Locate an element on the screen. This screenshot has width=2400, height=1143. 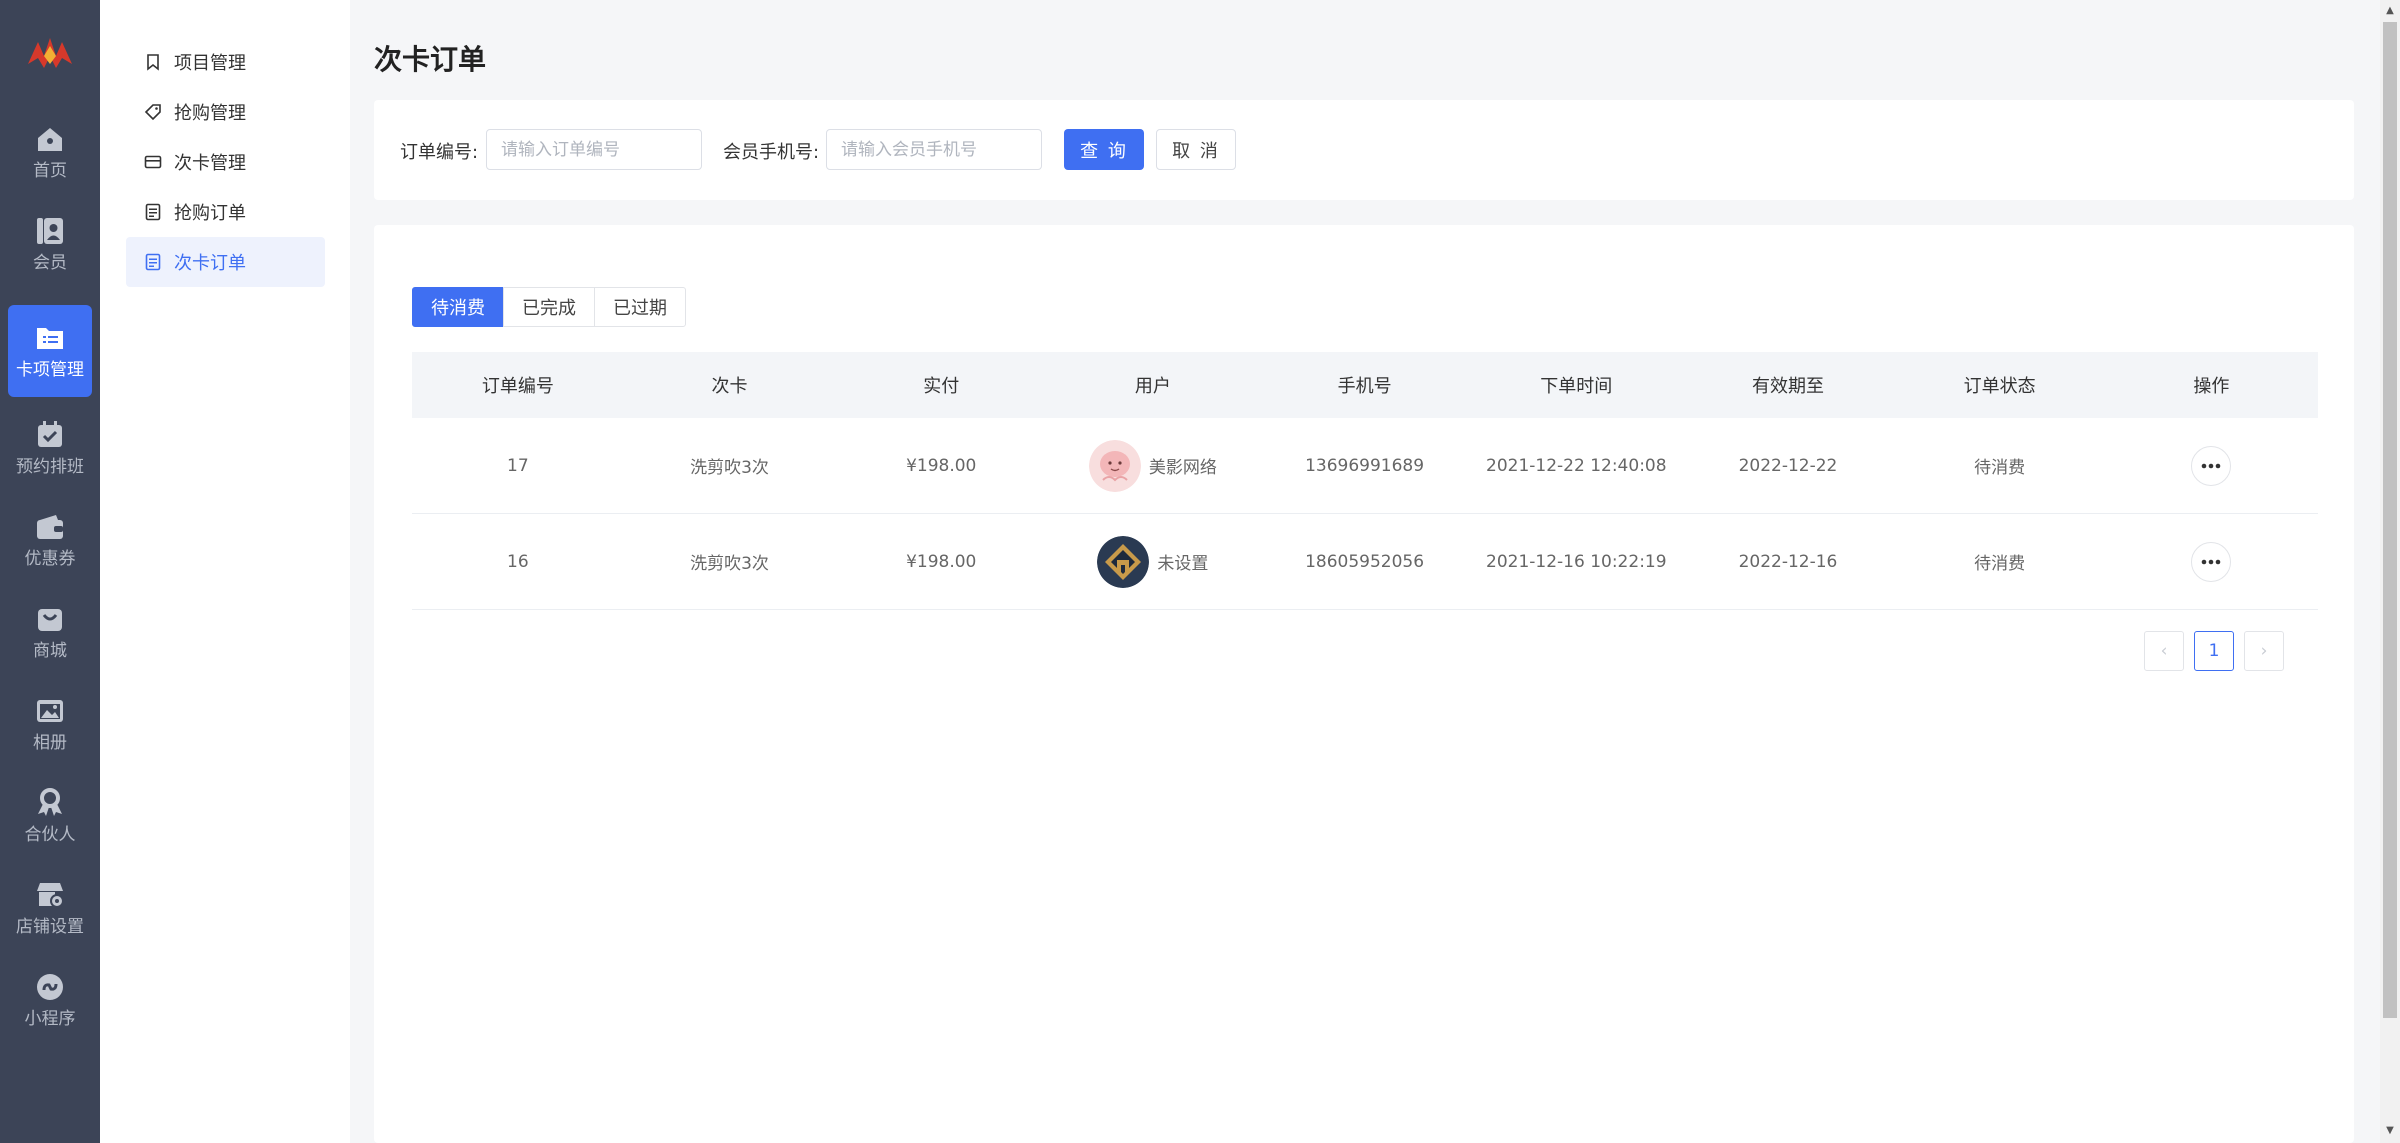
column-header: 次卡 is located at coordinates (729, 386).